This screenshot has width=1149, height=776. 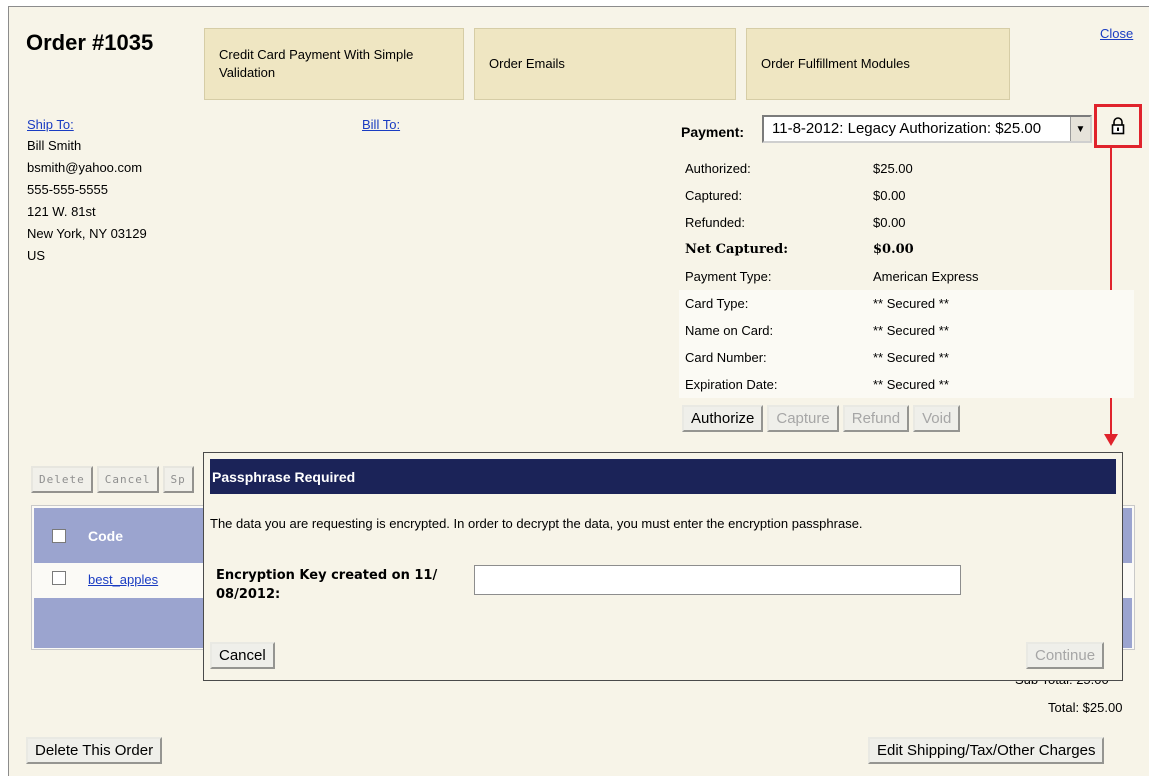 What do you see at coordinates (605, 64) in the screenshot?
I see `tab-order-emails: Order Emails` at bounding box center [605, 64].